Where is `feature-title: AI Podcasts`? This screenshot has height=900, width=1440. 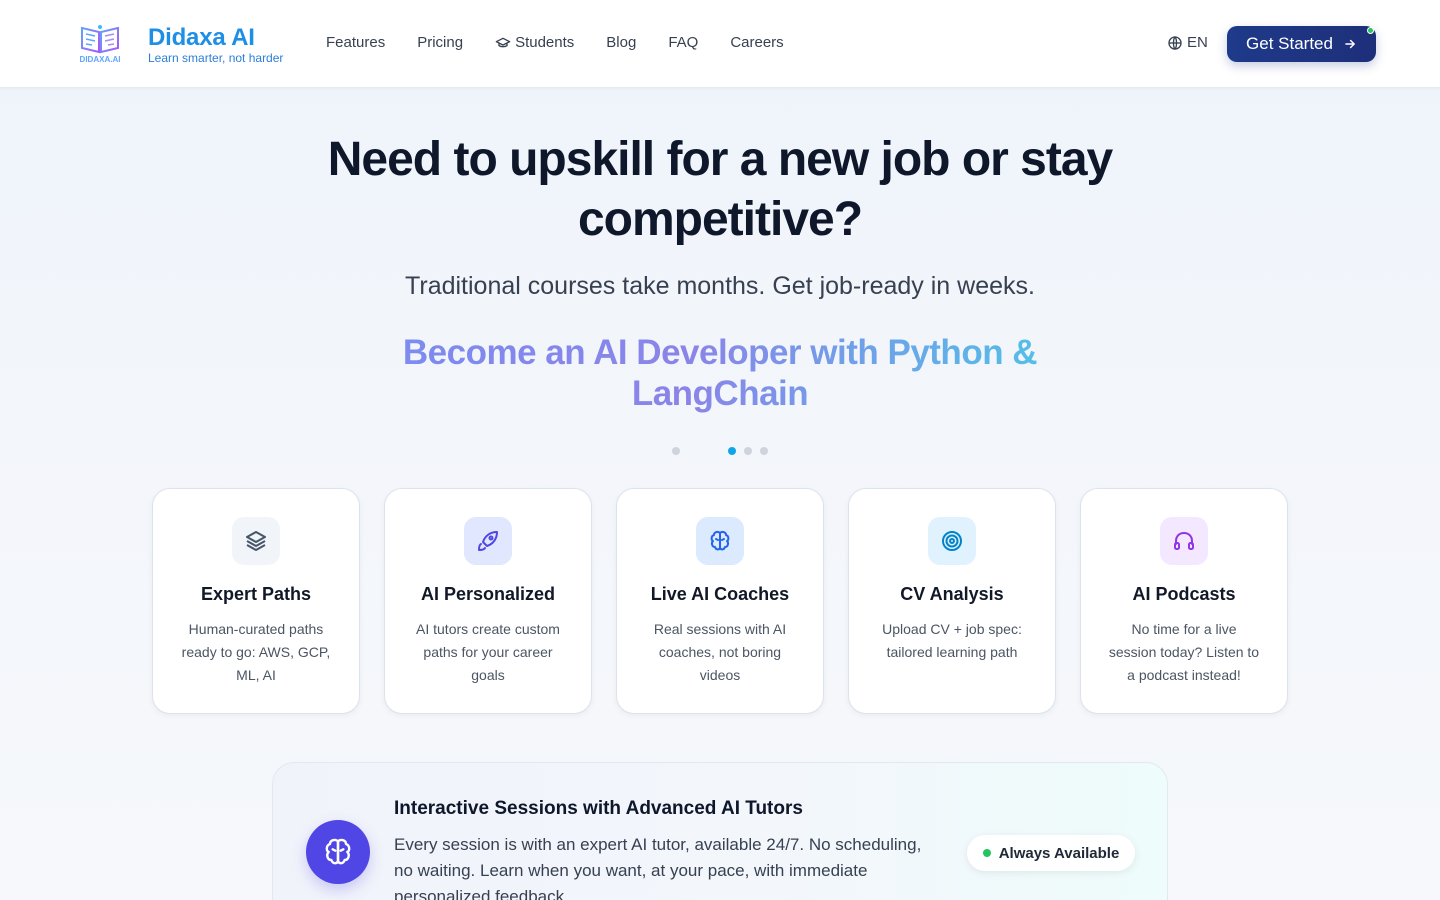 feature-title: AI Podcasts is located at coordinates (1184, 594).